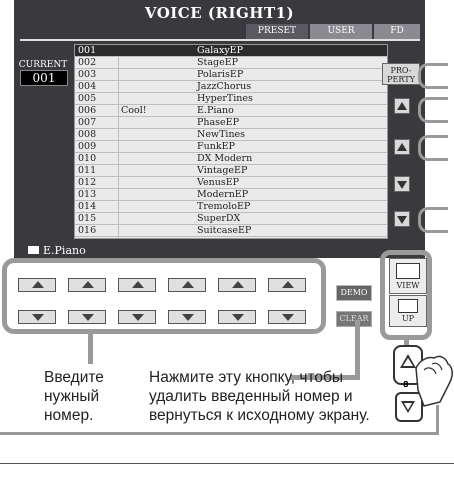  I want to click on list-item: 001 GalaxyEP, so click(231, 51).